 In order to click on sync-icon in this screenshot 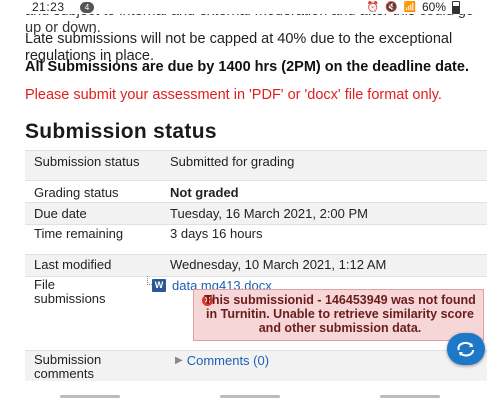, I will do `click(465, 349)`.